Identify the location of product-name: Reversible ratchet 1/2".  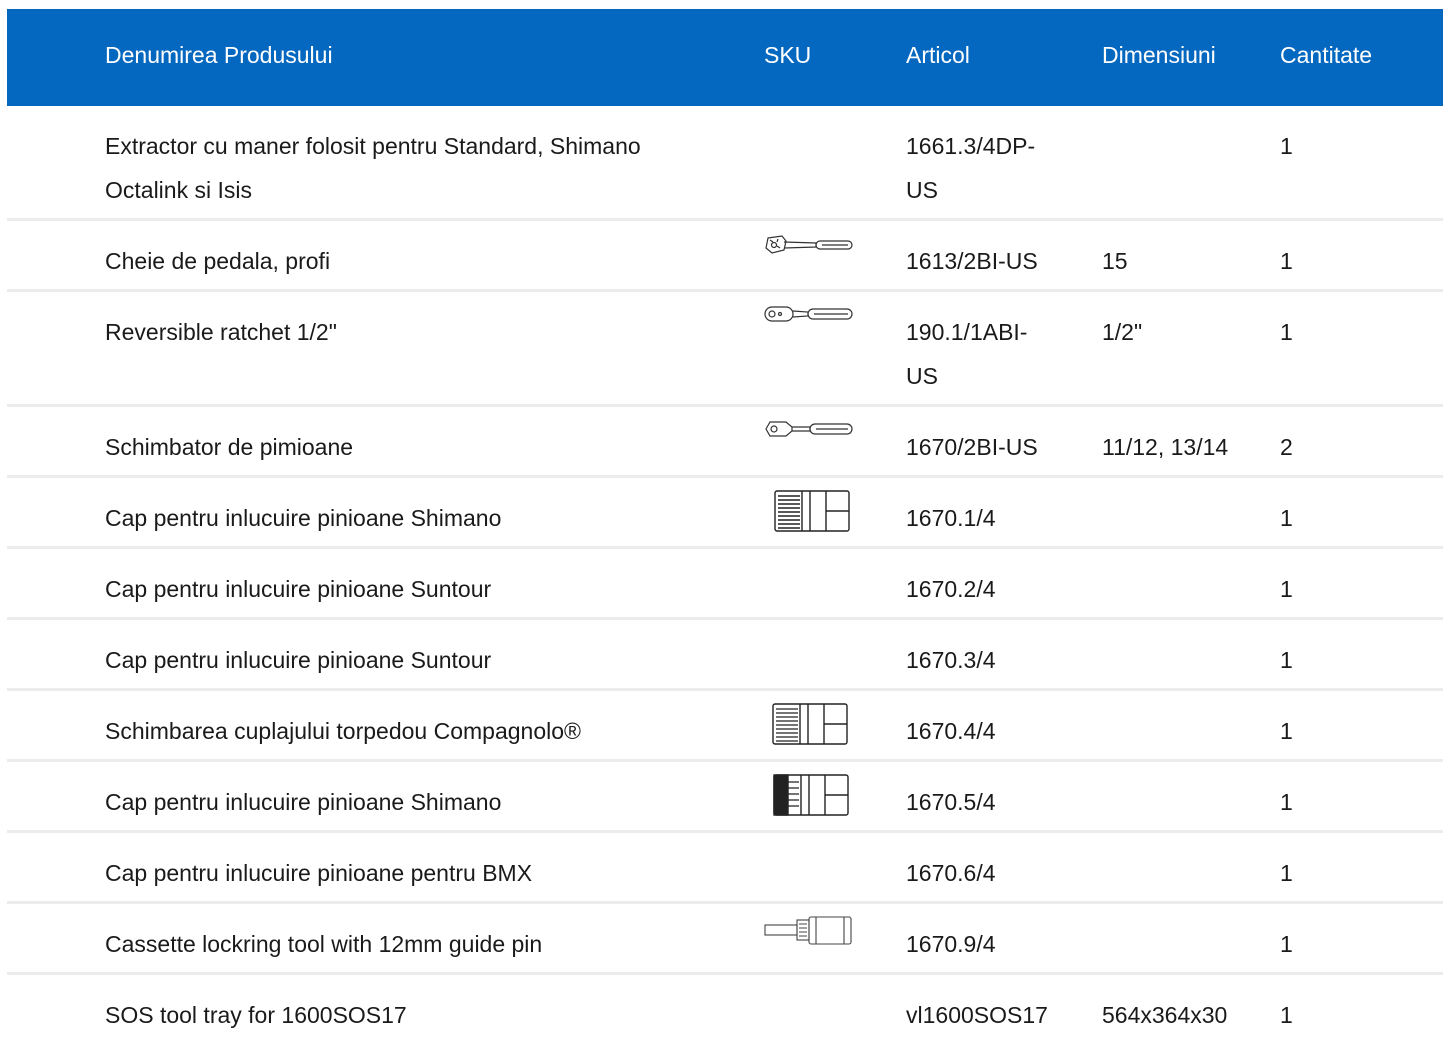
(221, 332).